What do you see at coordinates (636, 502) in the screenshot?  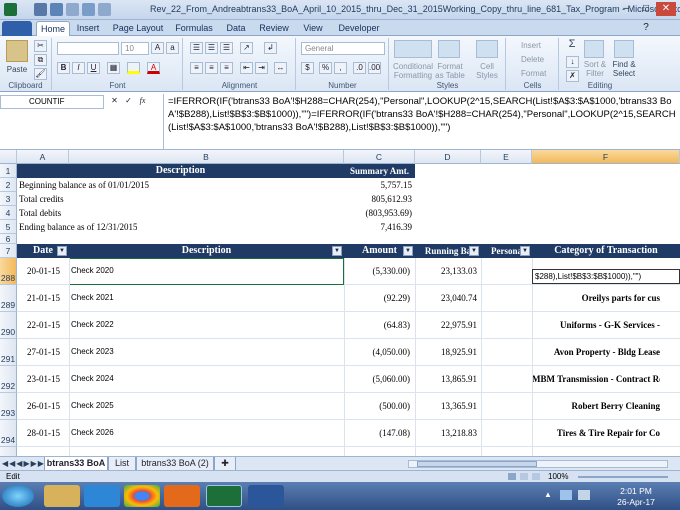 I see `clock-date: 26-Apr-17` at bounding box center [636, 502].